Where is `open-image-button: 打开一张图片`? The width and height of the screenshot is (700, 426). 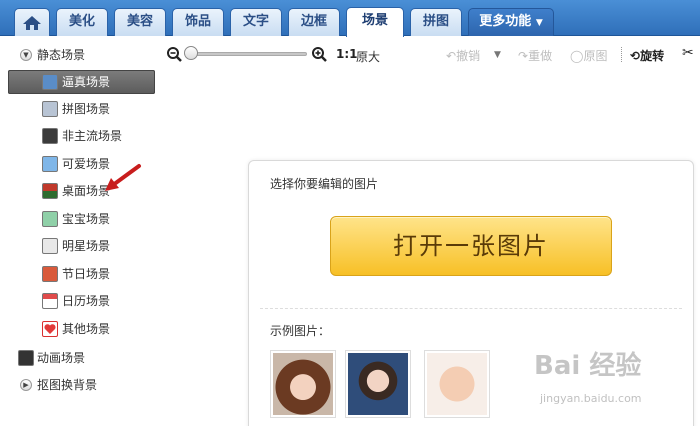 open-image-button: 打开一张图片 is located at coordinates (471, 246).